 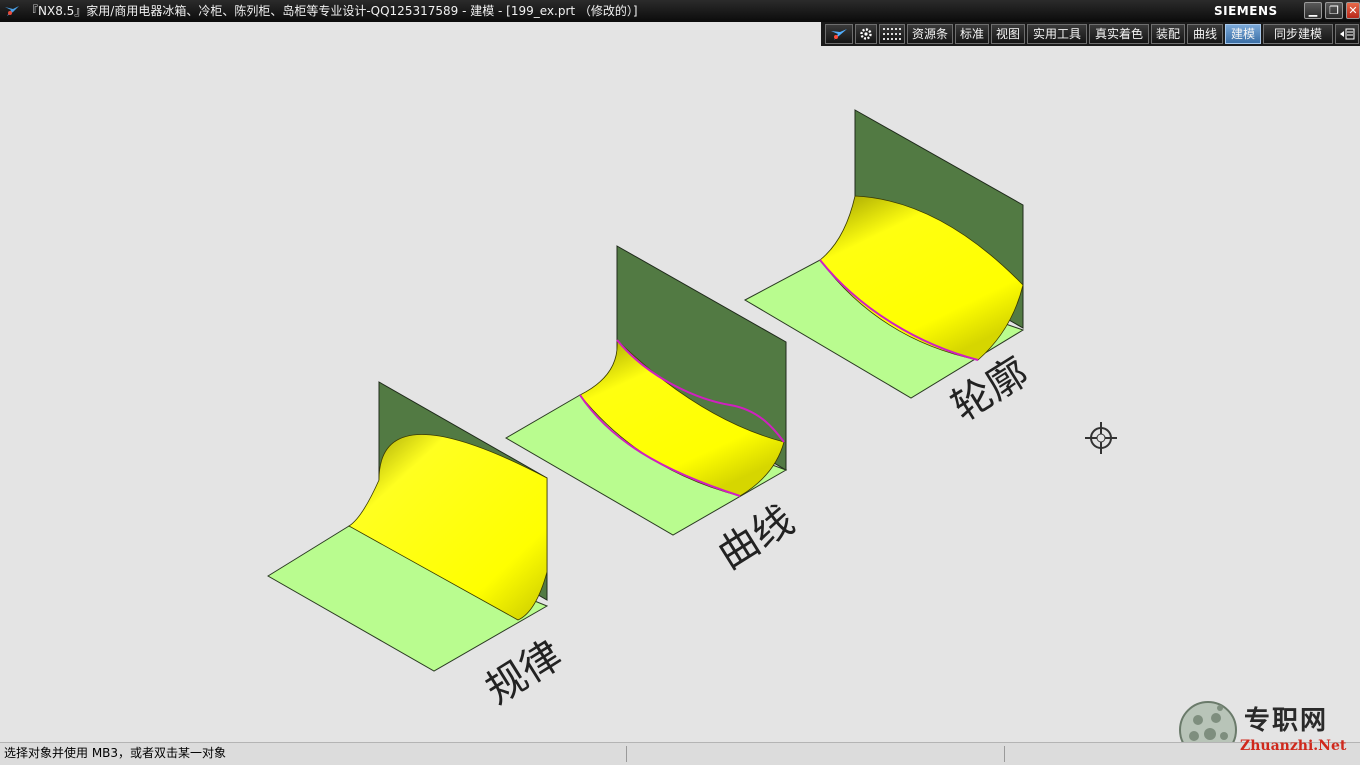 I want to click on tab-assembly: 装配, so click(x=1168, y=34).